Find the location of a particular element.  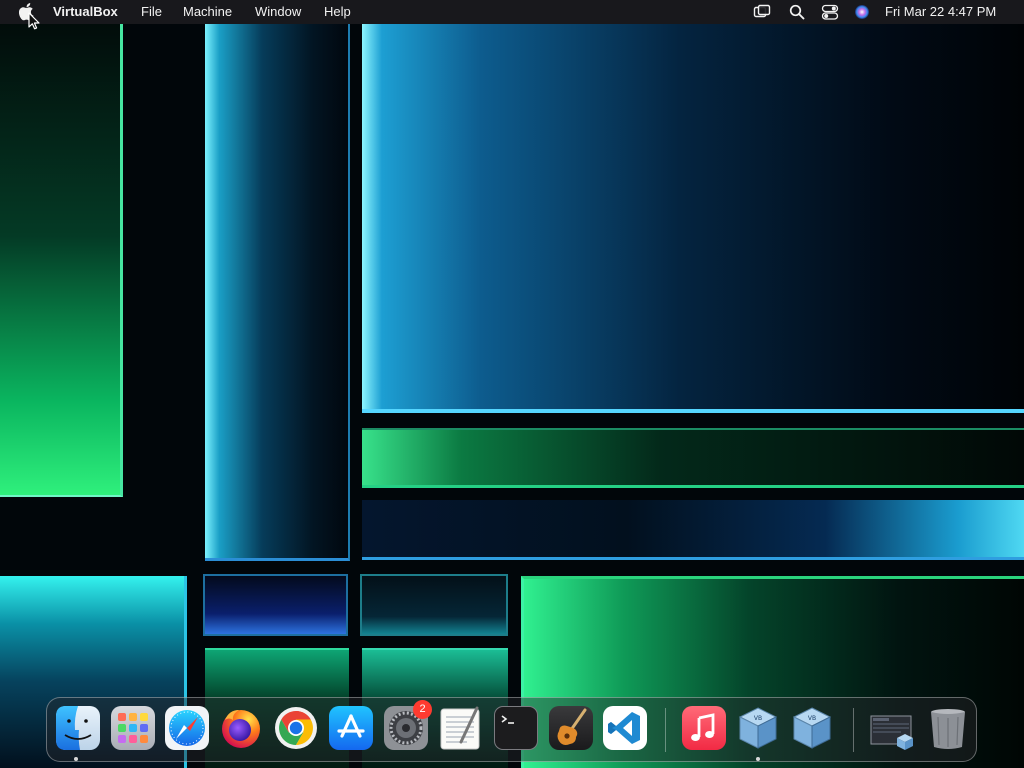

dock-item-textedit is located at coordinates (461, 728).